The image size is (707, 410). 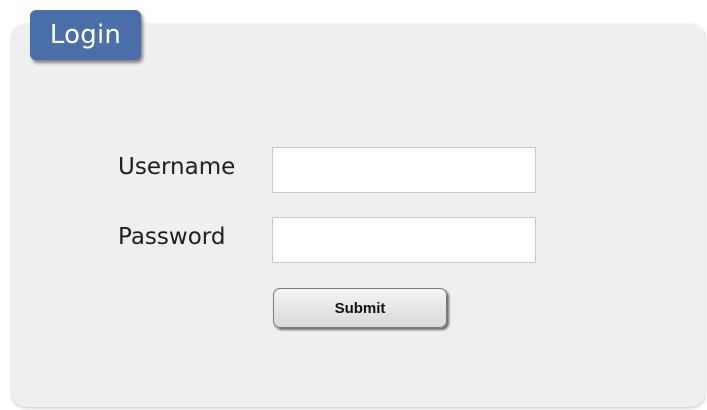 What do you see at coordinates (85, 35) in the screenshot?
I see `login-tab-title: Login` at bounding box center [85, 35].